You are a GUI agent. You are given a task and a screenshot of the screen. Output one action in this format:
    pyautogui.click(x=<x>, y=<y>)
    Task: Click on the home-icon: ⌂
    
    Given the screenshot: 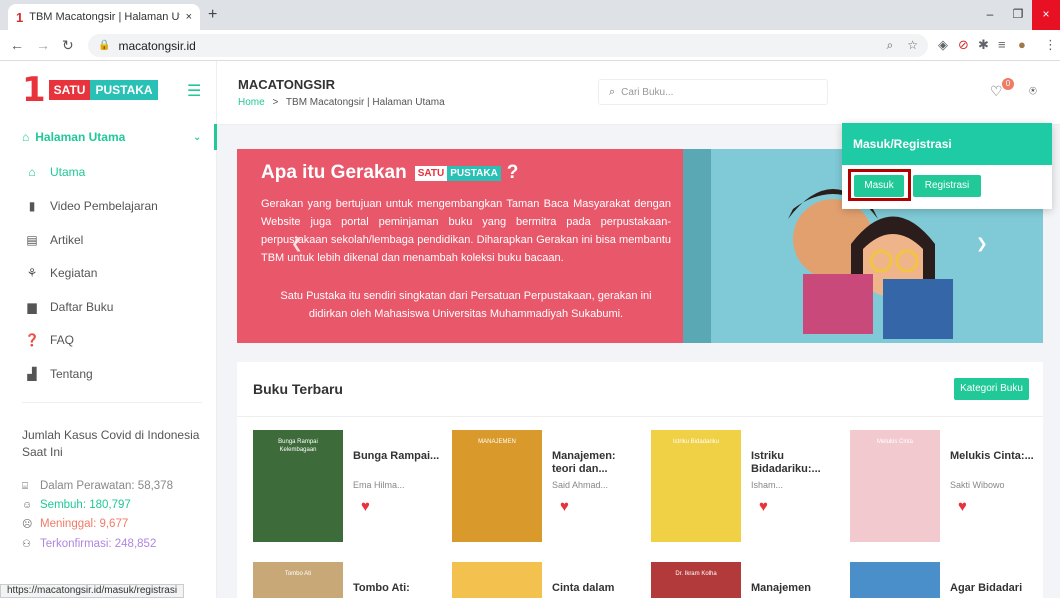 What is the action you would take?
    pyautogui.click(x=32, y=172)
    